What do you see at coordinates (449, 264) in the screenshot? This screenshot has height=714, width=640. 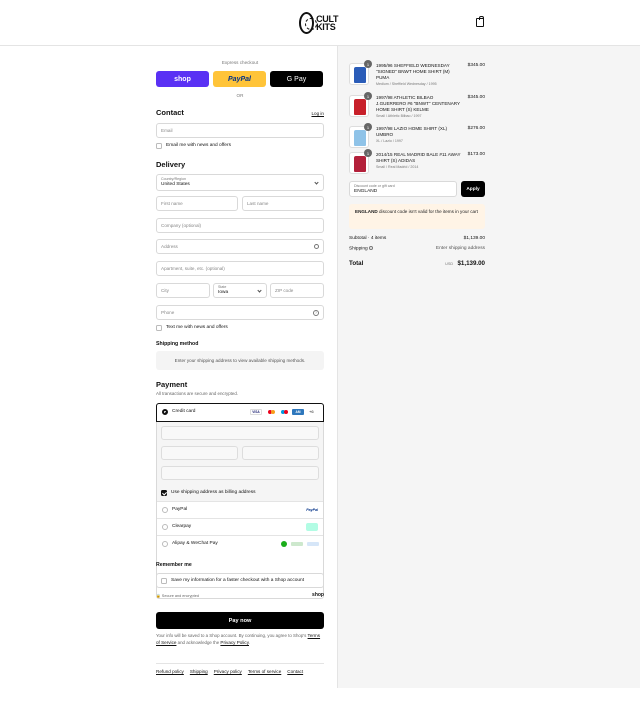 I see `currency-label: USD` at bounding box center [449, 264].